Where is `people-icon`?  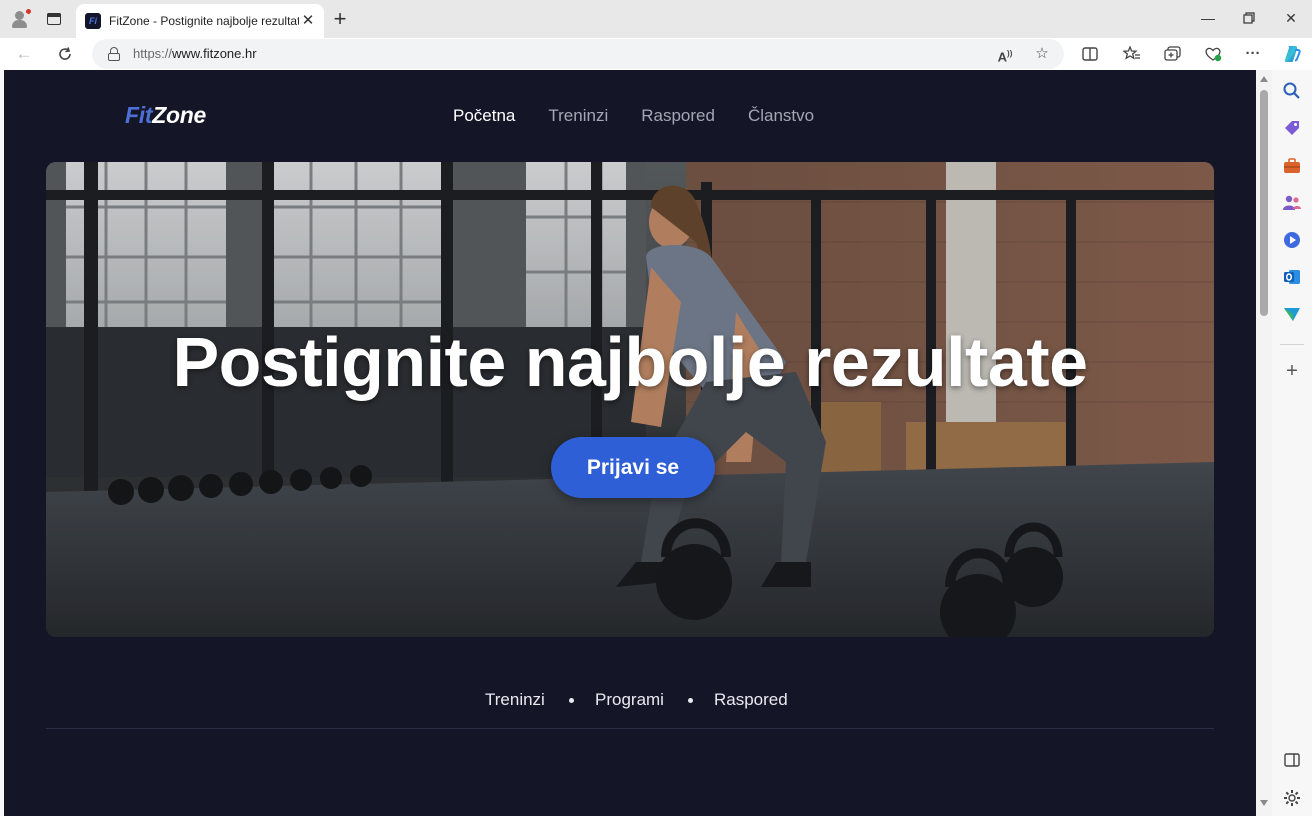 people-icon is located at coordinates (1292, 203).